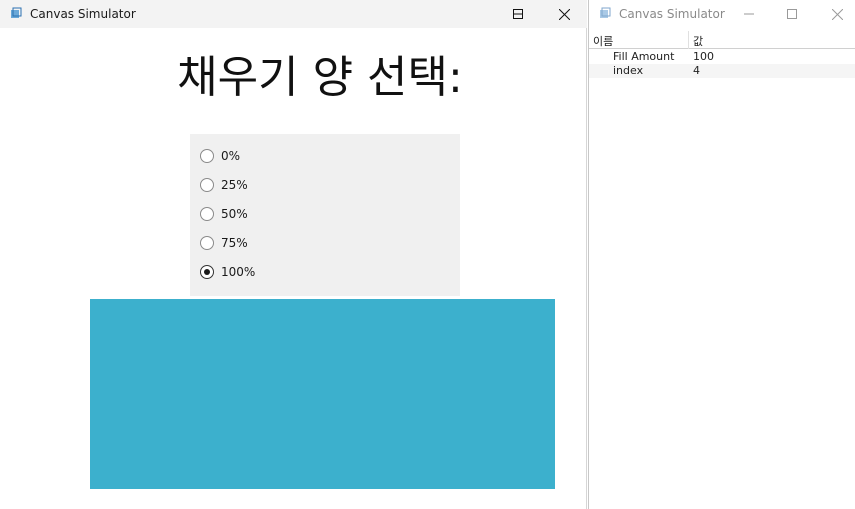 This screenshot has height=509, width=855. What do you see at coordinates (234, 185) in the screenshot?
I see `radio-label: 25%` at bounding box center [234, 185].